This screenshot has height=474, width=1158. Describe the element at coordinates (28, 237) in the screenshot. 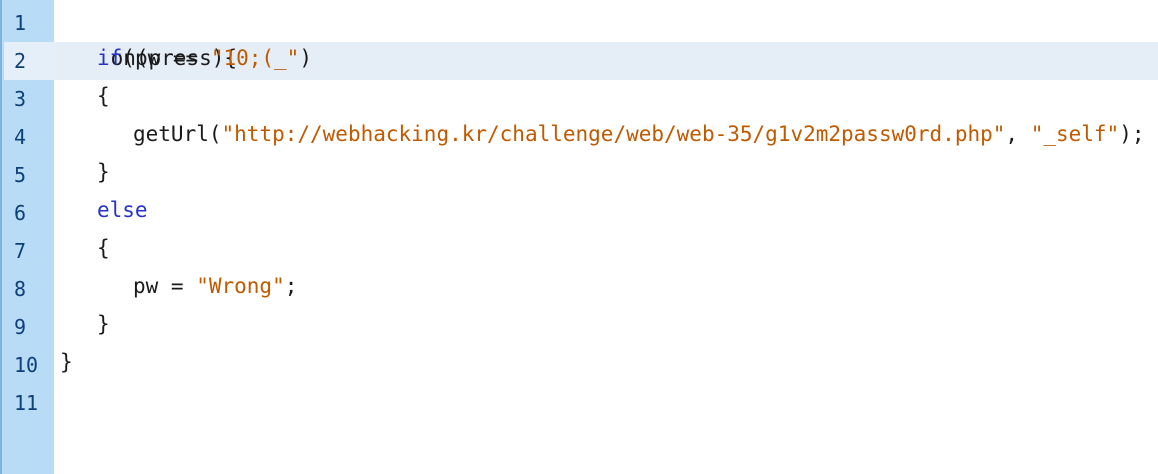

I see `line-number-gutter: 1 2 3 4 5 6 7 8 9 10 11` at that location.